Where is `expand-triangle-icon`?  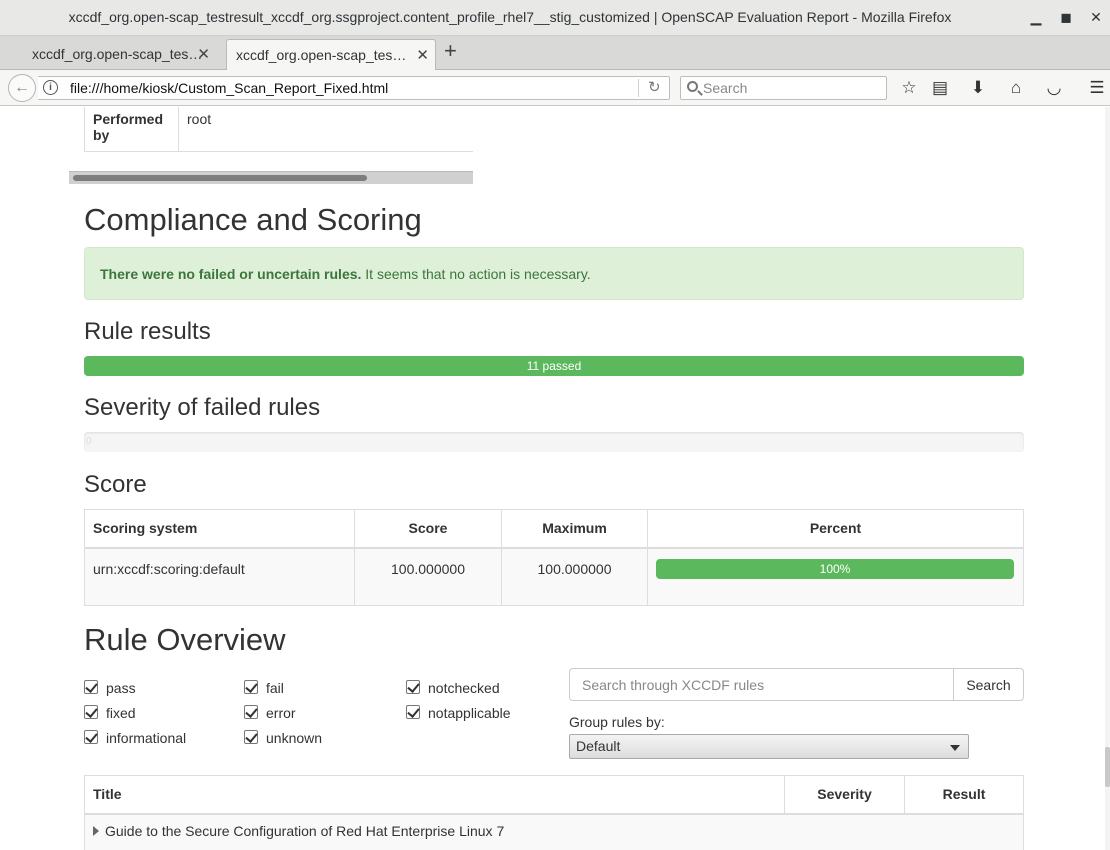
expand-triangle-icon is located at coordinates (96, 830).